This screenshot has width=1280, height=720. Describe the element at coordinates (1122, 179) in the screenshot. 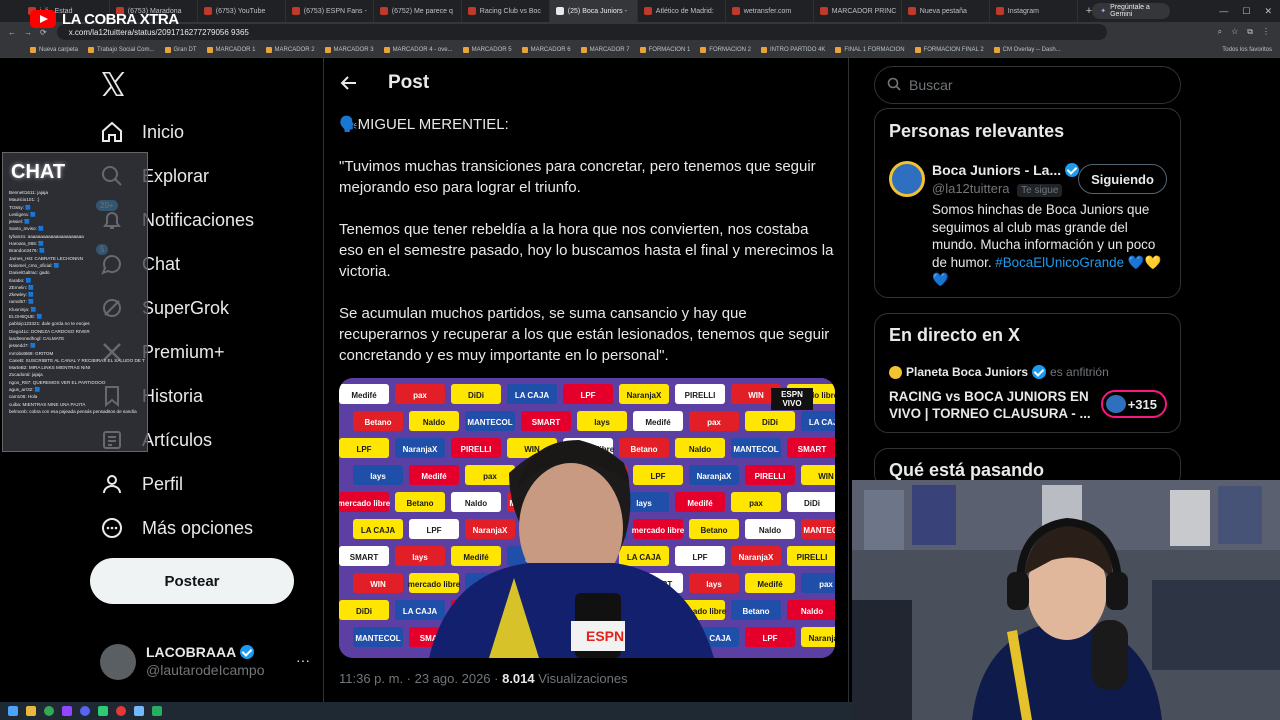

I see `following-button: Siguiendo` at that location.